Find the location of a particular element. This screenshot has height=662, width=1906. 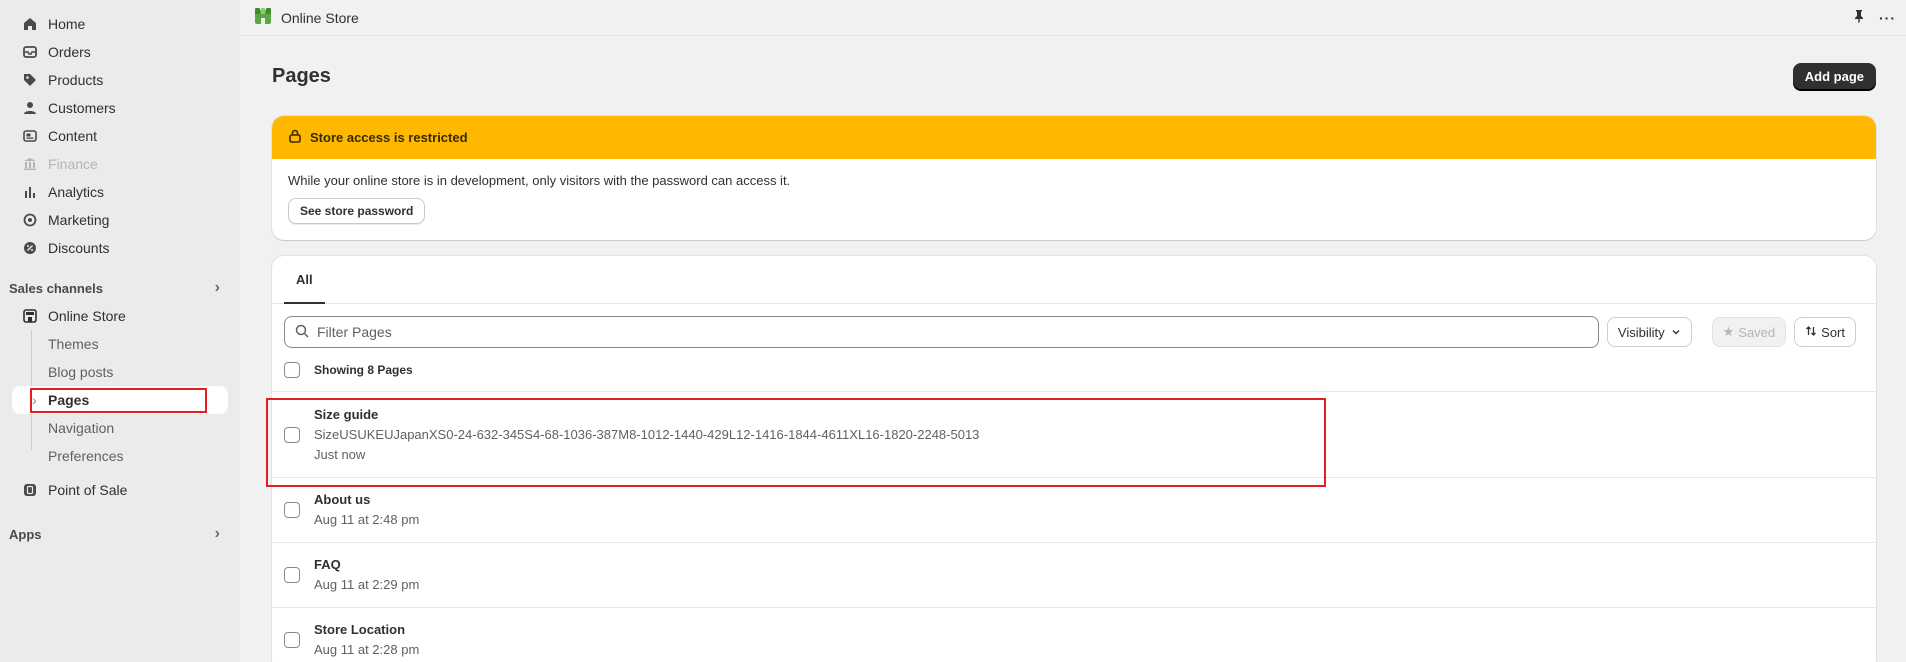

page-updated-time: Aug 11 at 2:29 pm is located at coordinates (367, 584).